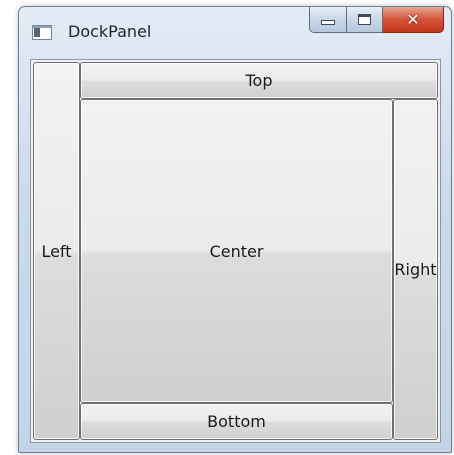 This screenshot has height=455, width=454. I want to click on minimize-button, so click(328, 20).